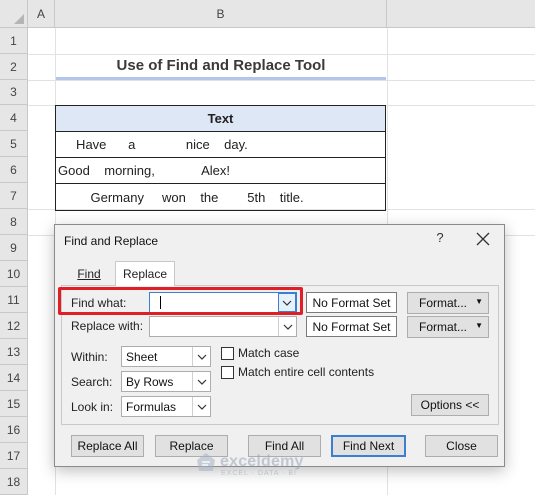 The height and width of the screenshot is (495, 535). What do you see at coordinates (262, 461) in the screenshot?
I see `watermark-name: exceldemy` at bounding box center [262, 461].